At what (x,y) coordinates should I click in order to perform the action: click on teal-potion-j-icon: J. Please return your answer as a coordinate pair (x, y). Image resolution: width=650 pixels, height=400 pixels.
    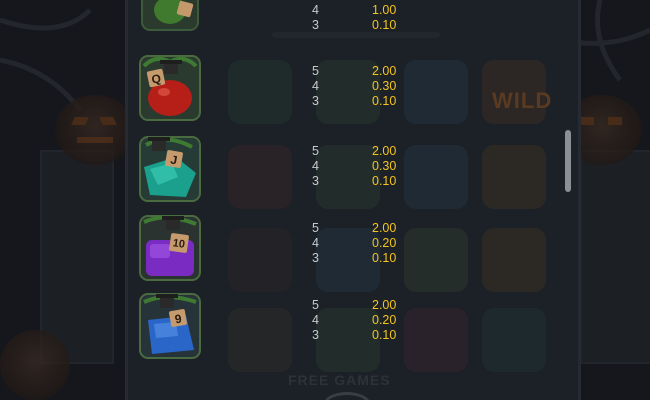
    Looking at the image, I should click on (170, 169).